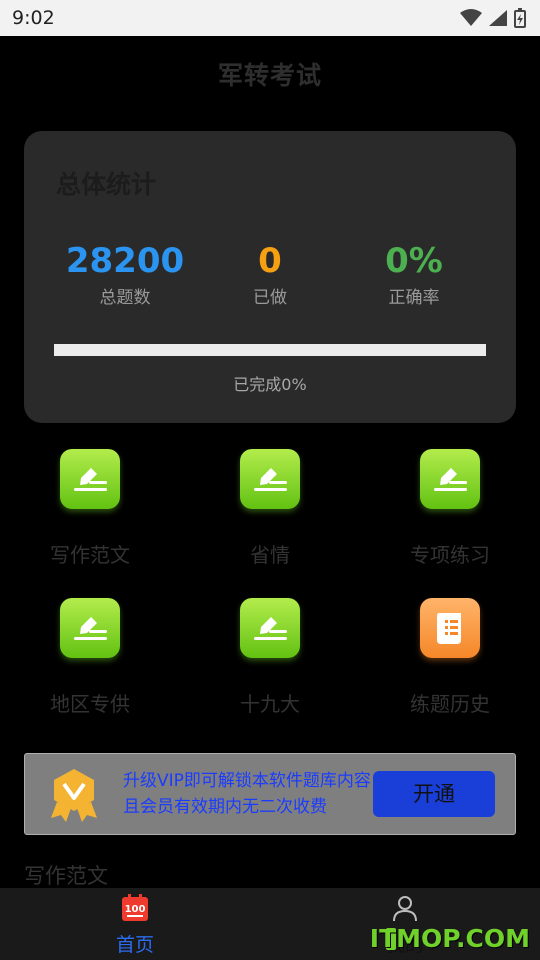  Describe the element at coordinates (450, 704) in the screenshot. I see `grid-label: 练题历史` at that location.